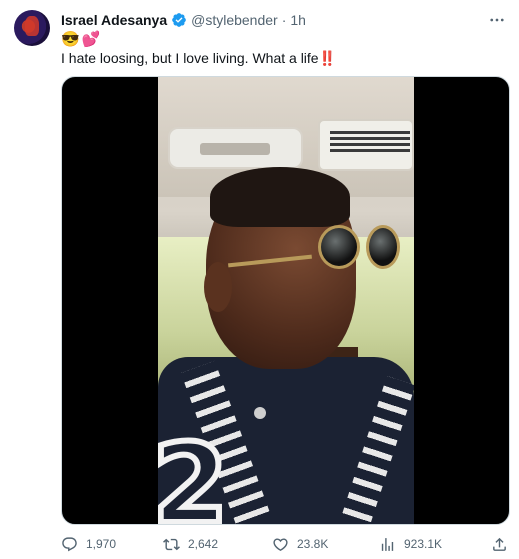 The width and height of the screenshot is (519, 559). What do you see at coordinates (280, 197) in the screenshot?
I see `person-hair` at bounding box center [280, 197].